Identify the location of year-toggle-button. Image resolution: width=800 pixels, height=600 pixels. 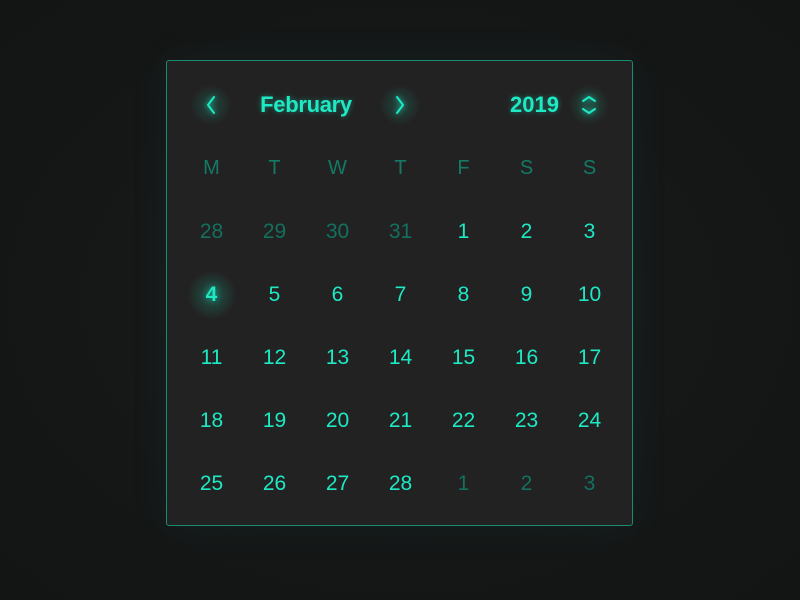
(589, 105).